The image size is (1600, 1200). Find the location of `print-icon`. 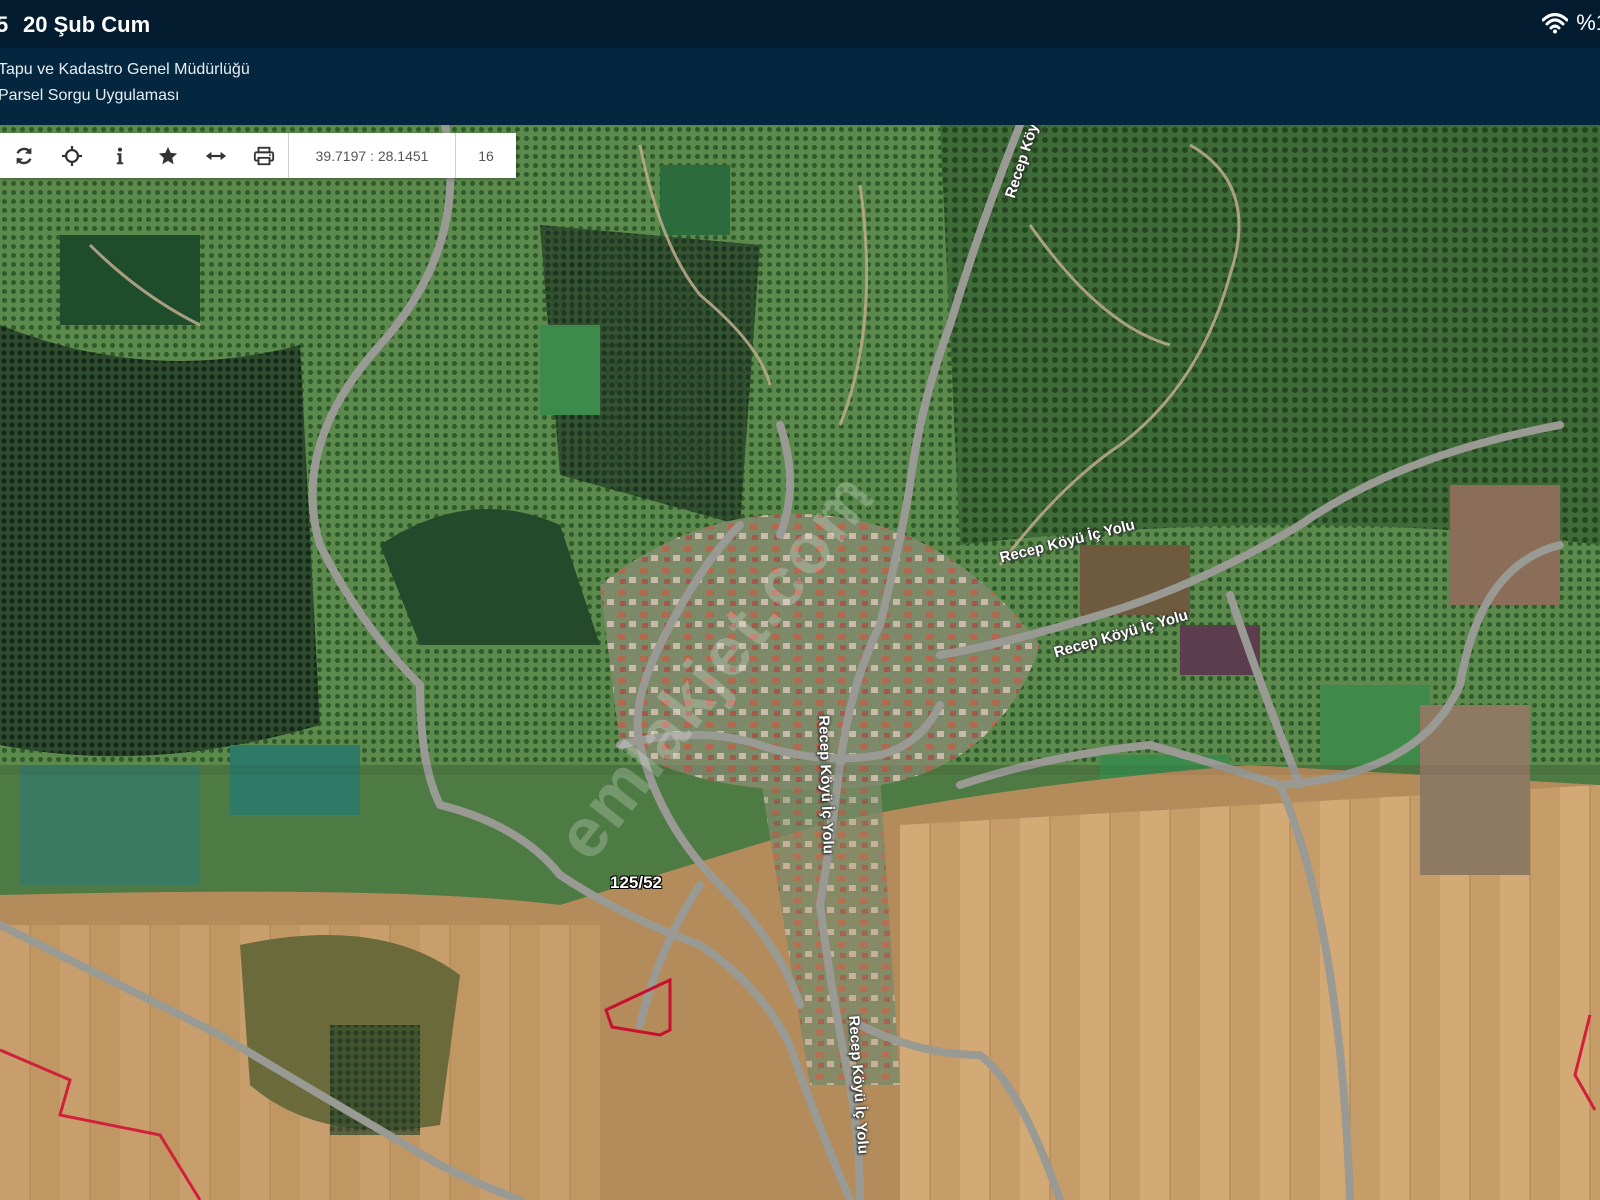

print-icon is located at coordinates (264, 155).